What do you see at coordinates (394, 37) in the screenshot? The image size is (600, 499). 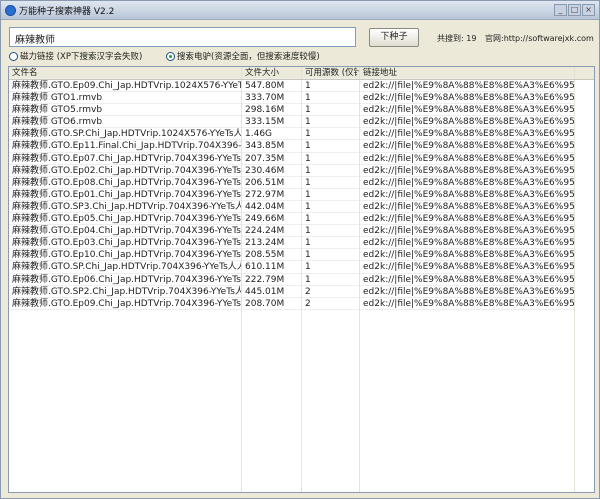 I see `search-button: 下种子` at bounding box center [394, 37].